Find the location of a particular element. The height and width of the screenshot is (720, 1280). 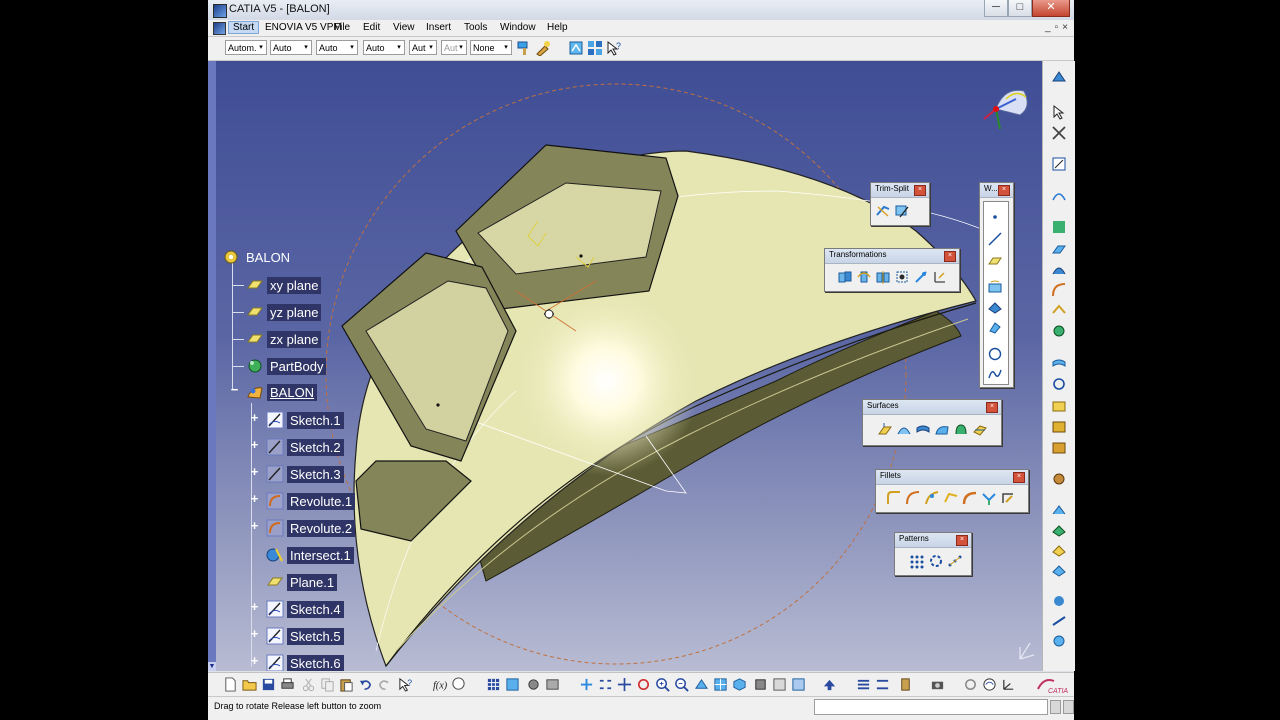

select-icon is located at coordinates (1059, 112).